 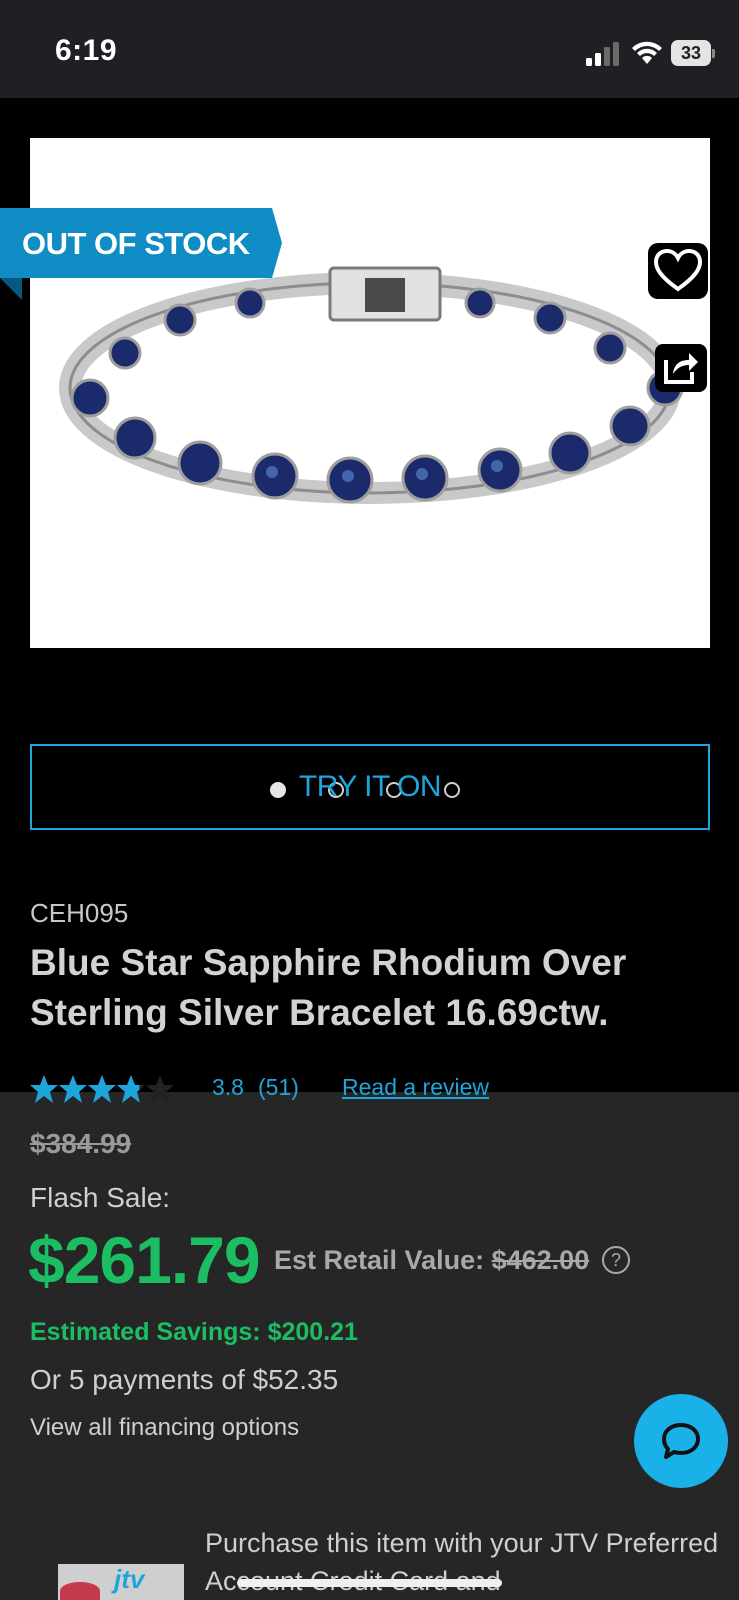 I want to click on jtv-logo-text: jtv, so click(x=129, y=1579).